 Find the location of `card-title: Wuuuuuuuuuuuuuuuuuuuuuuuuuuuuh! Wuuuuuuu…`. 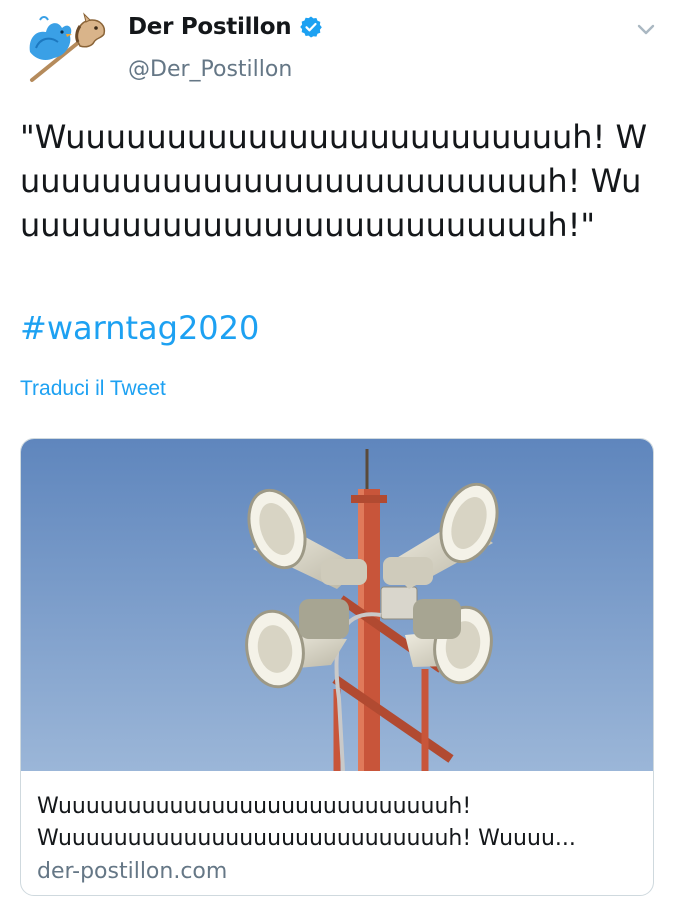

card-title: Wuuuuuuuuuuuuuuuuuuuuuuuuuuuuh! Wuuuuuuu… is located at coordinates (342, 823).